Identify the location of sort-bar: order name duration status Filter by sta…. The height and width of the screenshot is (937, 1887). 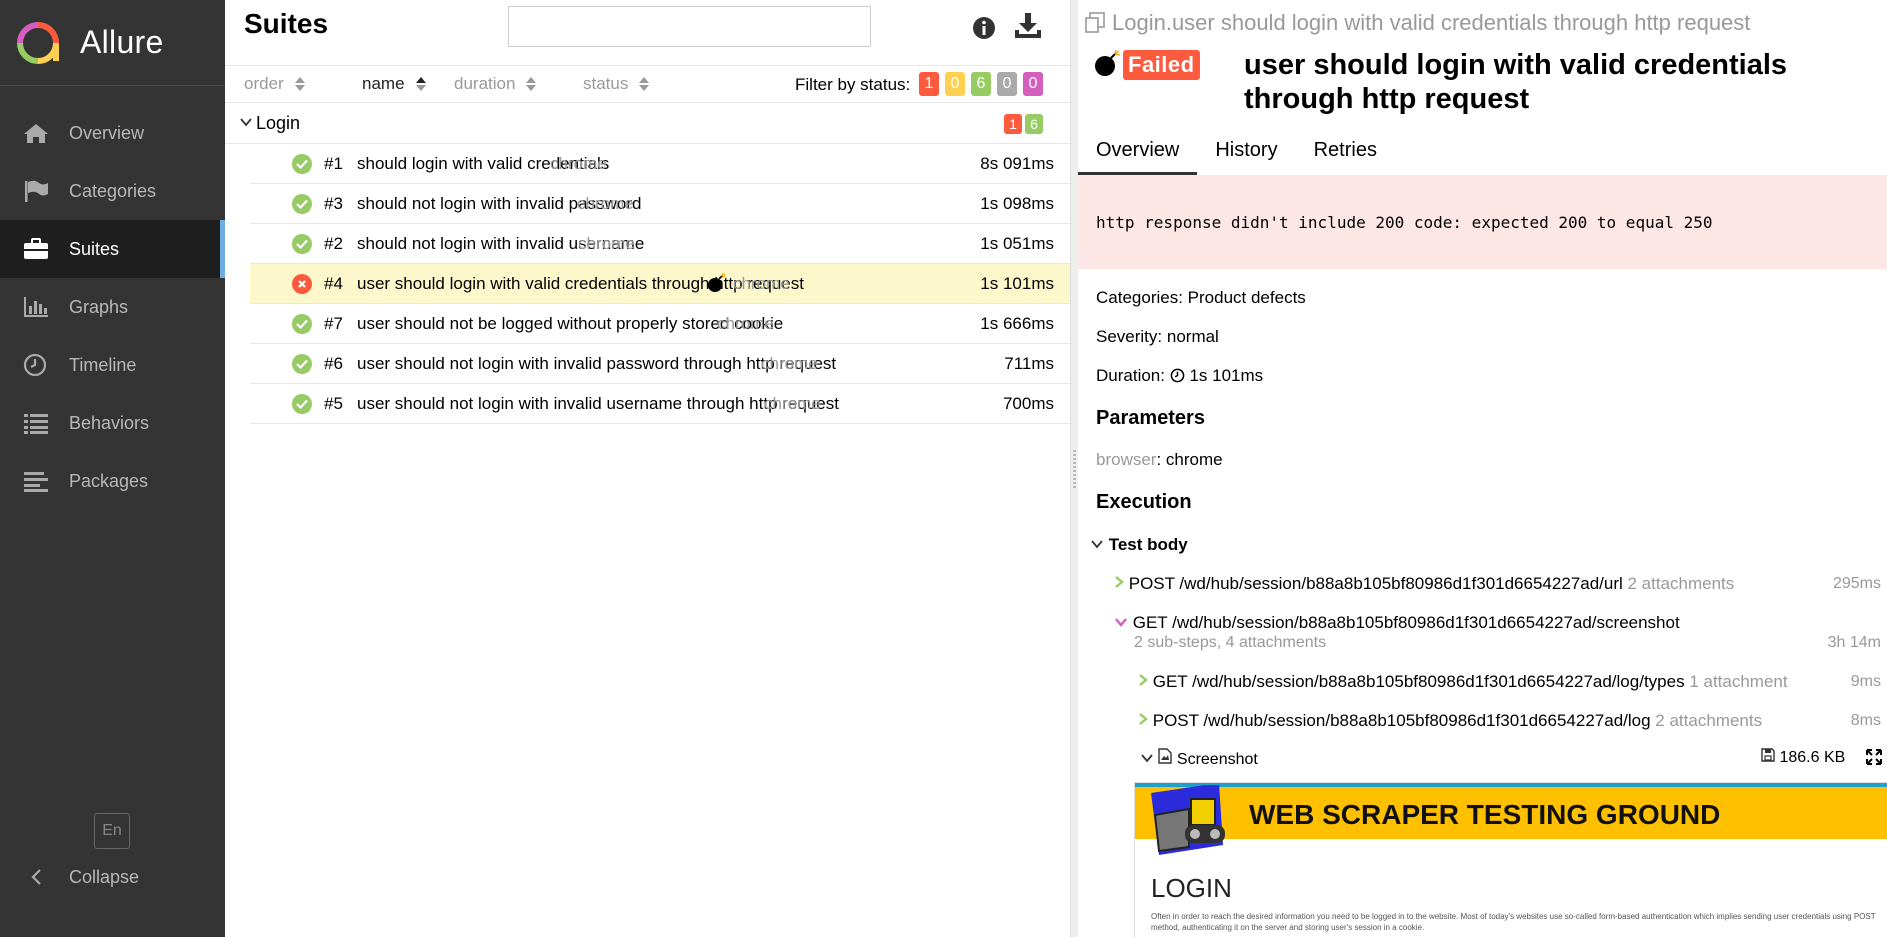
(647, 84).